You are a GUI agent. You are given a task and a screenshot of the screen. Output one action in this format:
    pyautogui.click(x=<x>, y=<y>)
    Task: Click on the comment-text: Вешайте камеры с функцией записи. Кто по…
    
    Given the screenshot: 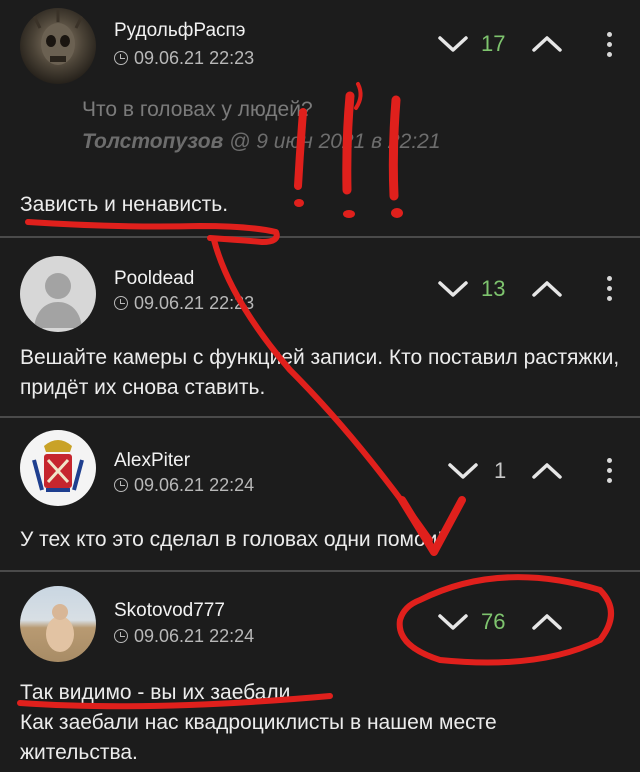 What is the action you would take?
    pyautogui.click(x=320, y=372)
    